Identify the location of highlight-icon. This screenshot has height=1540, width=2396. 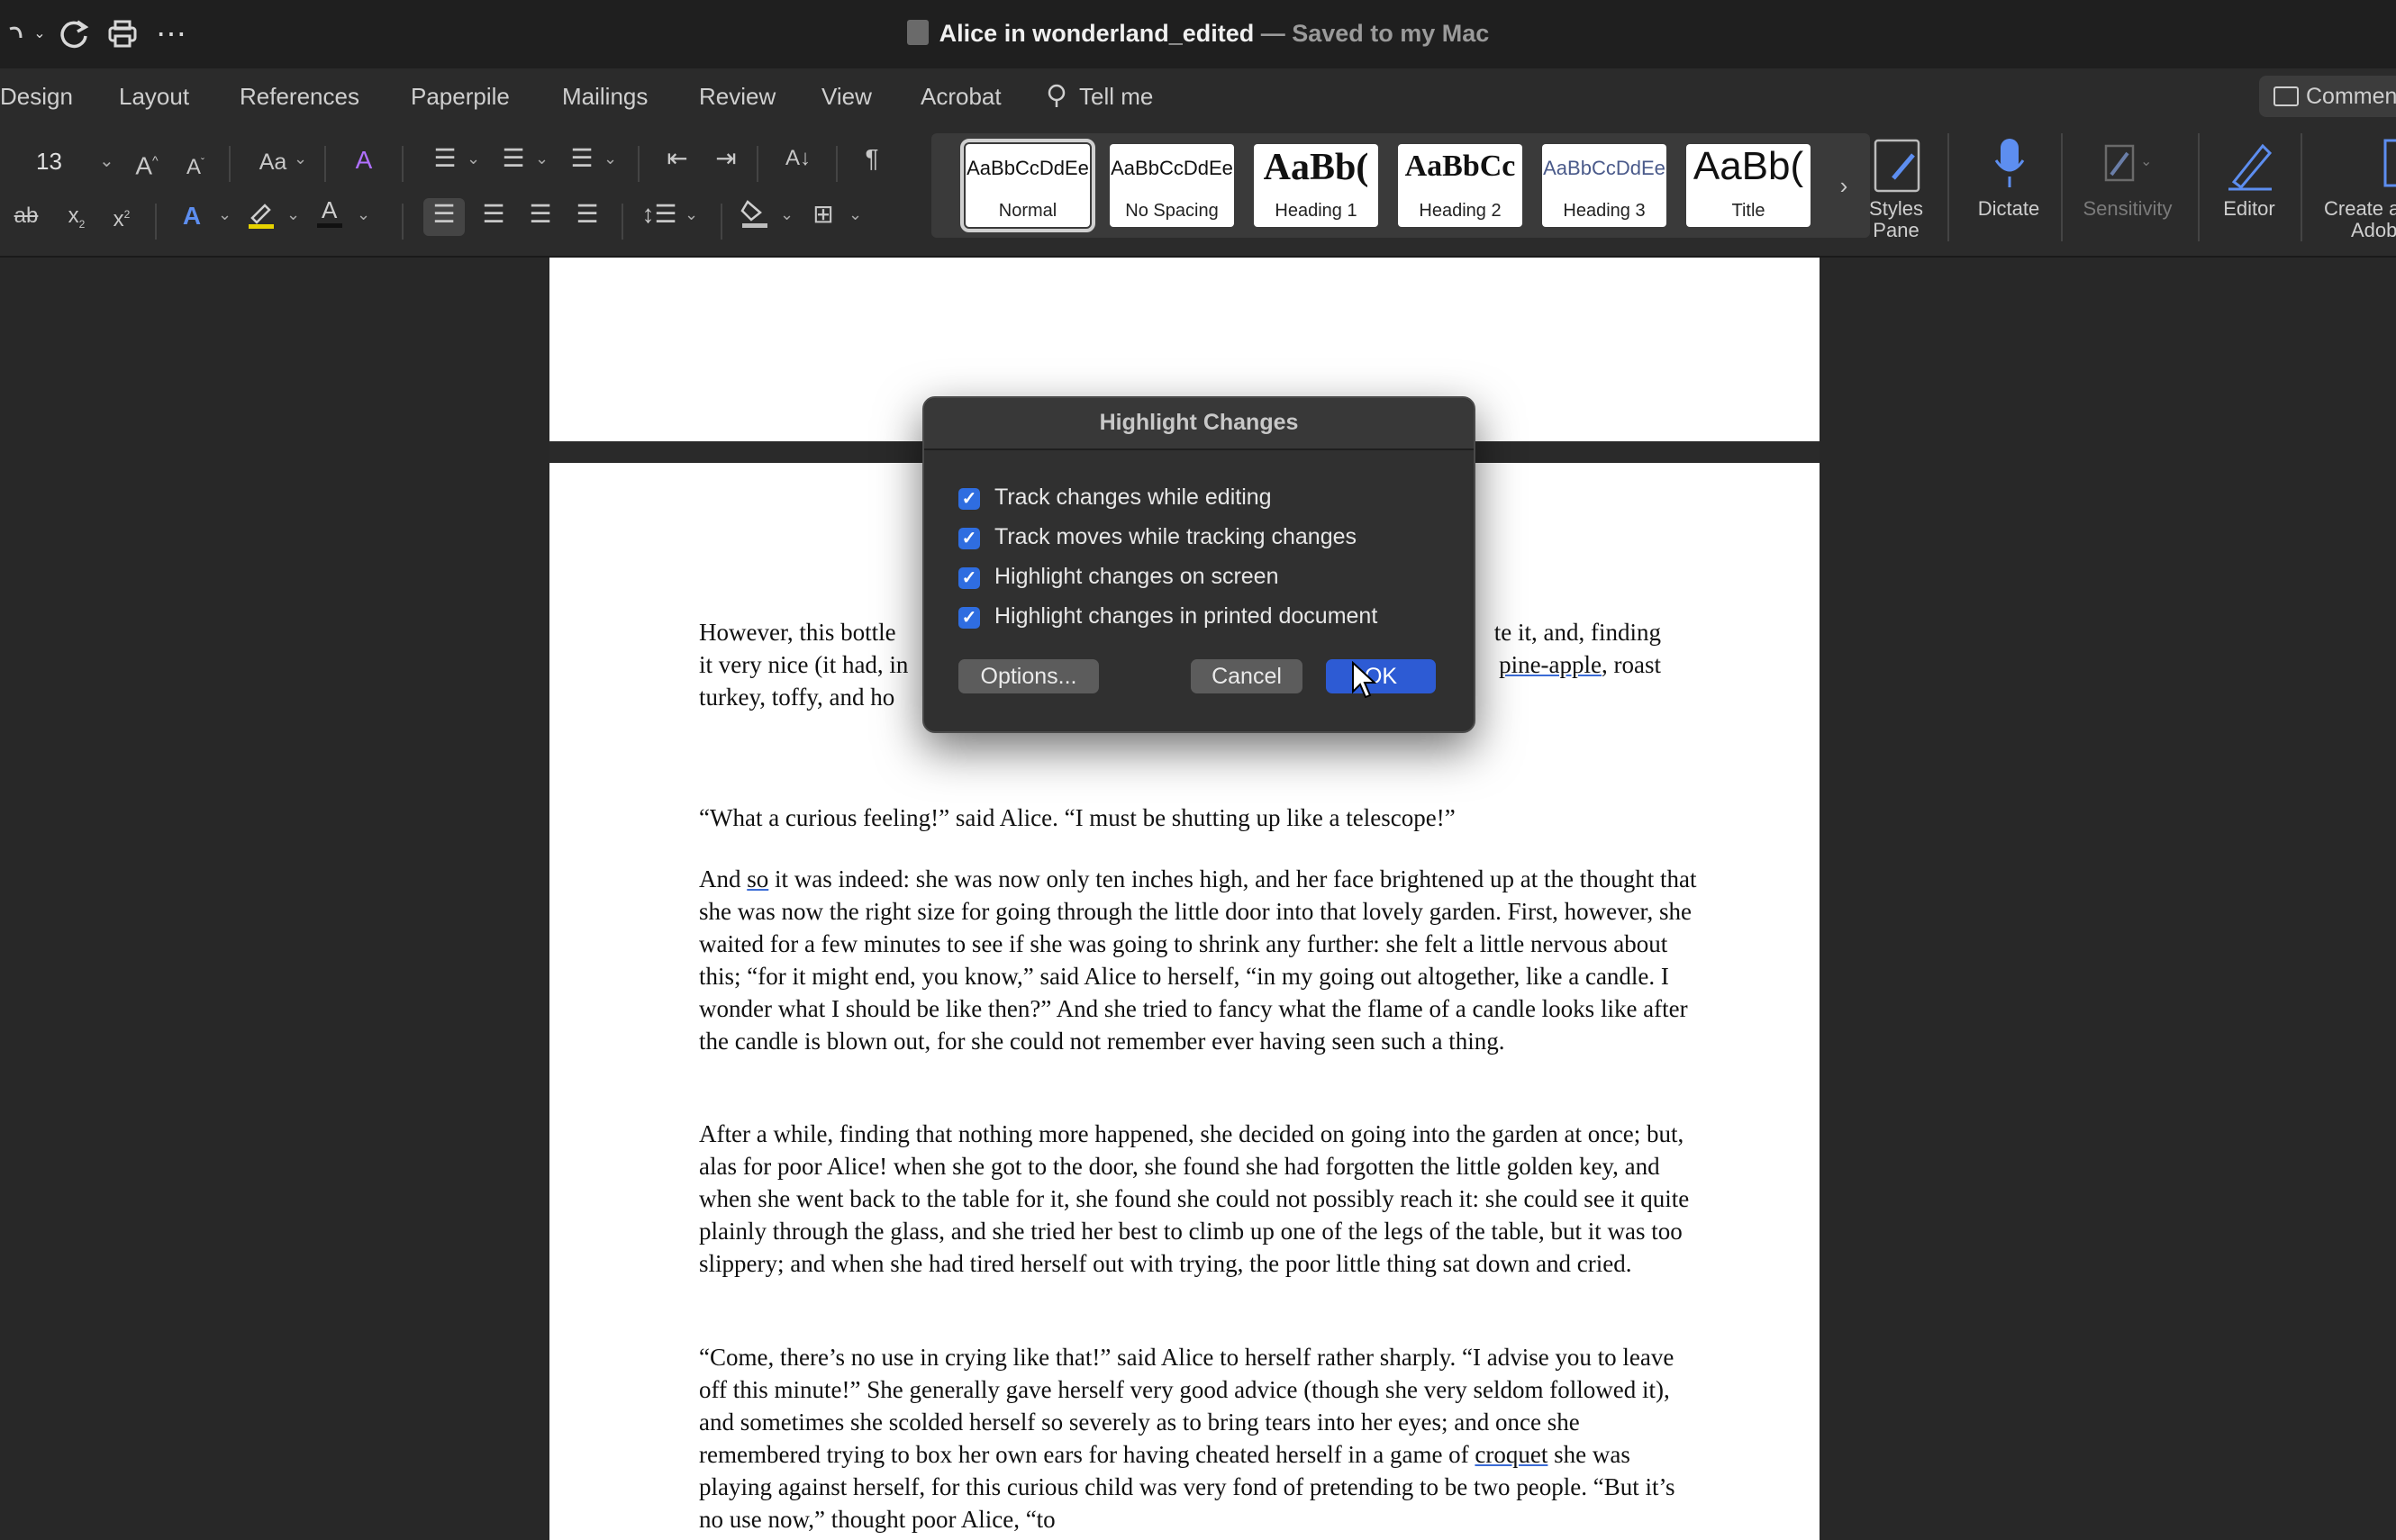
(261, 218).